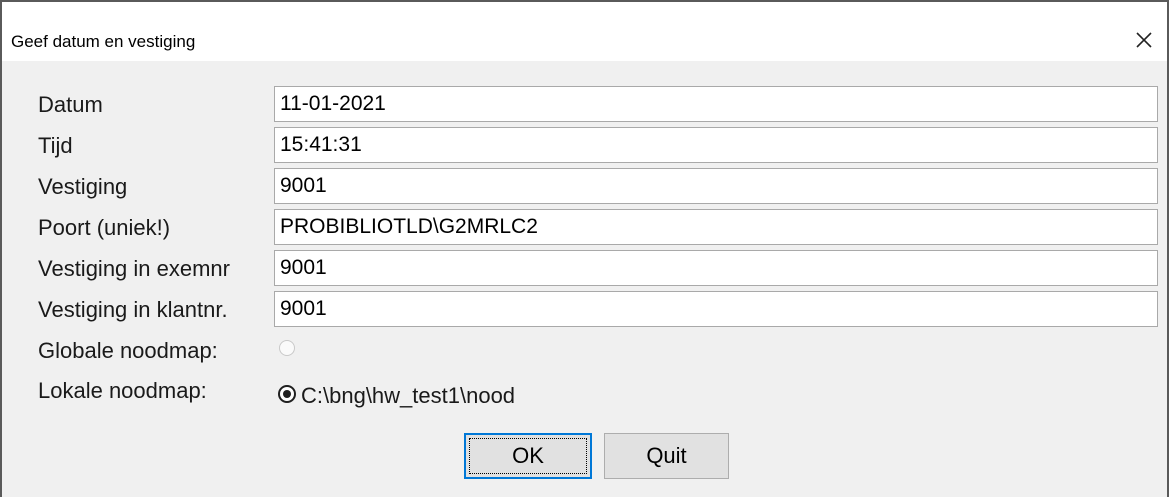 This screenshot has height=497, width=1169. I want to click on close-button, so click(1144, 40).